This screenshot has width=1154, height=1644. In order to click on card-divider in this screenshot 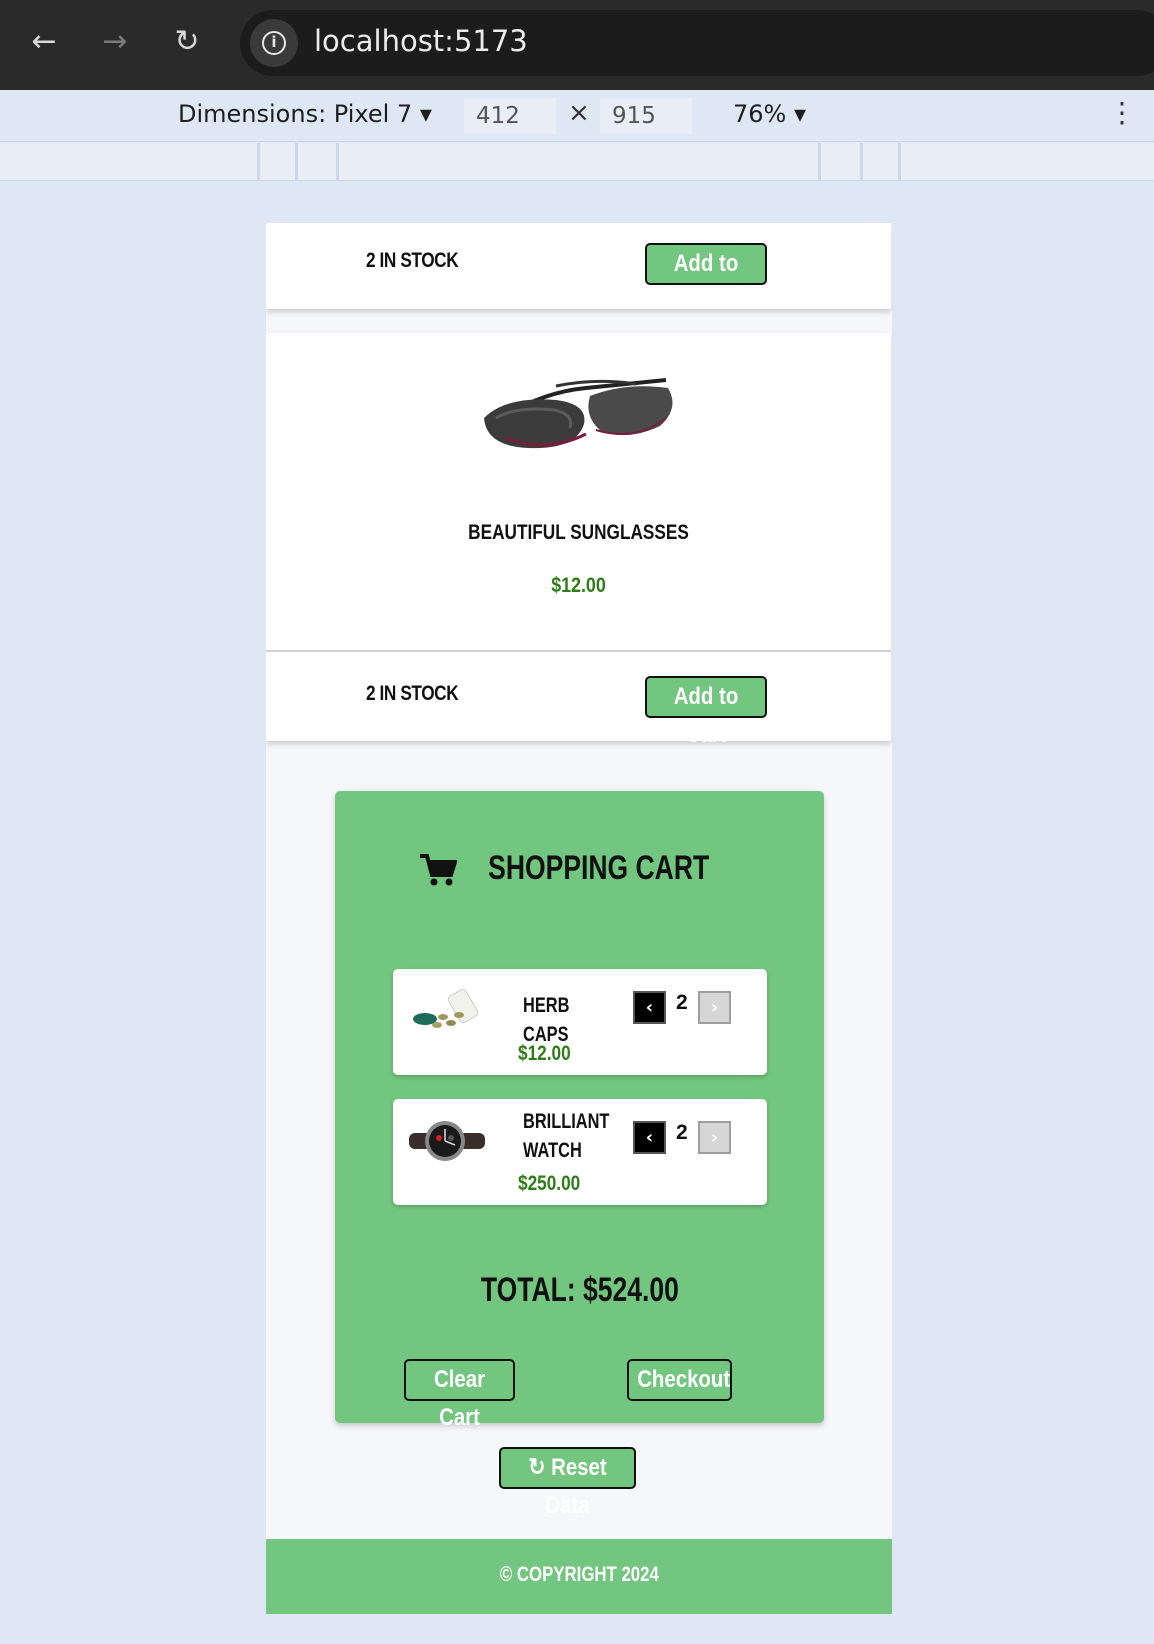, I will do `click(578, 651)`.